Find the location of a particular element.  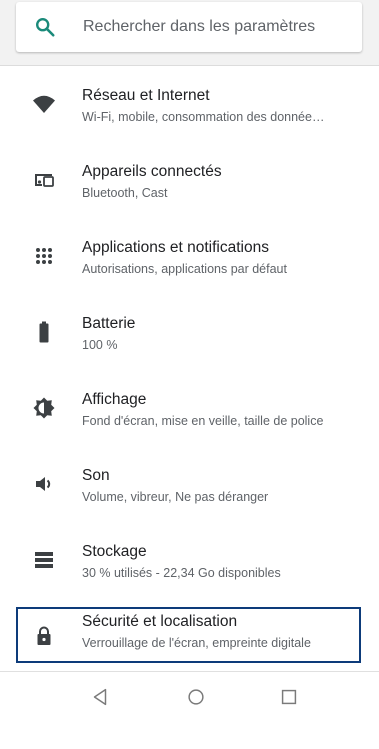

settings-item-title: Stockage is located at coordinates (114, 551).